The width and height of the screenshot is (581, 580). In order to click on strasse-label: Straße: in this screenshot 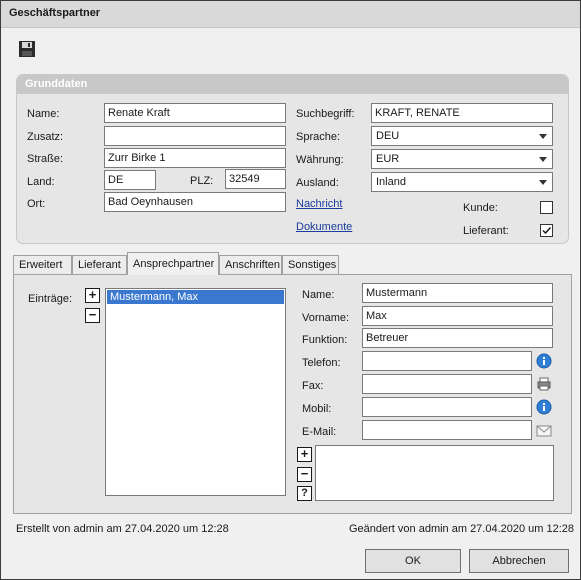, I will do `click(45, 159)`.